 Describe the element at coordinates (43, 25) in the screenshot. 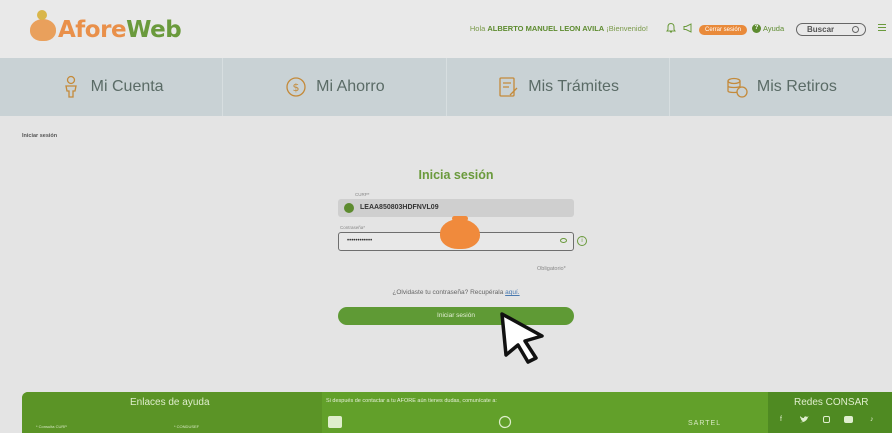

I see `piggy-bank-logo-icon` at that location.